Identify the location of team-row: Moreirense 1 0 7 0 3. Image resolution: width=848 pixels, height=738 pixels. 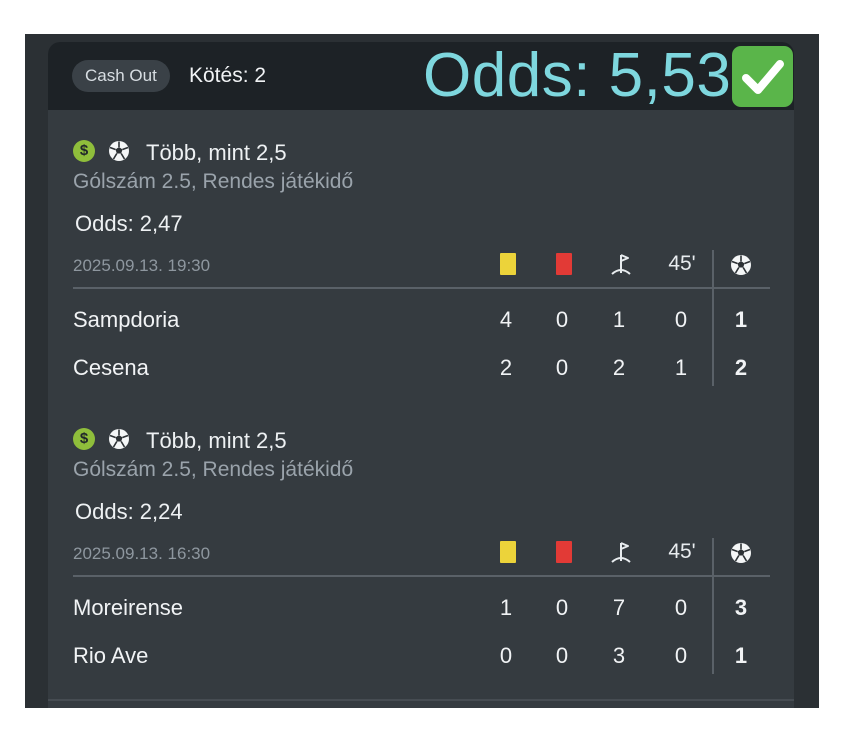
(421, 610).